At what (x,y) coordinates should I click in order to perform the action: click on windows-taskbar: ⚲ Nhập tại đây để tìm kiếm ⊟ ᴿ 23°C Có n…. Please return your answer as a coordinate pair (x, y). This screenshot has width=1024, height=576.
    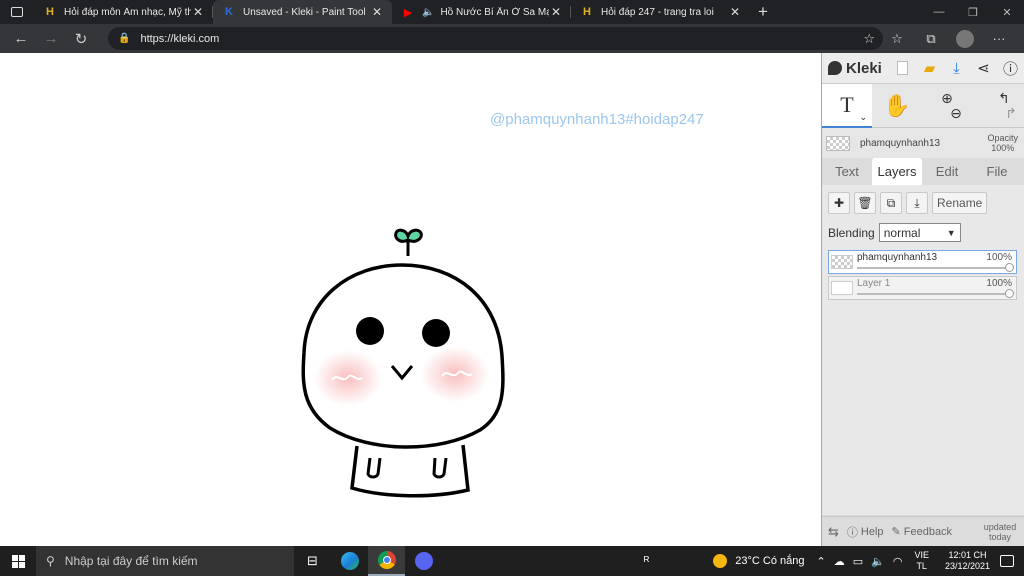
    Looking at the image, I should click on (512, 561).